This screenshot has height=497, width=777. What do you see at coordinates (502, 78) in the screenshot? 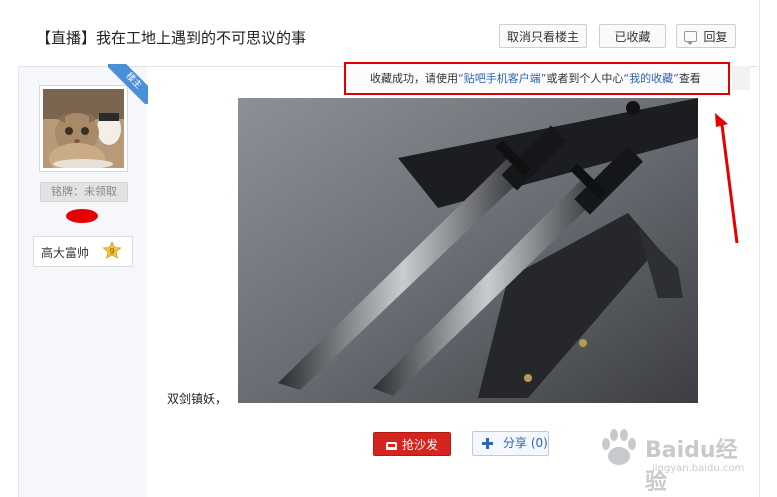
I see `mobile-client-link: “贴吧手机客户端”` at bounding box center [502, 78].